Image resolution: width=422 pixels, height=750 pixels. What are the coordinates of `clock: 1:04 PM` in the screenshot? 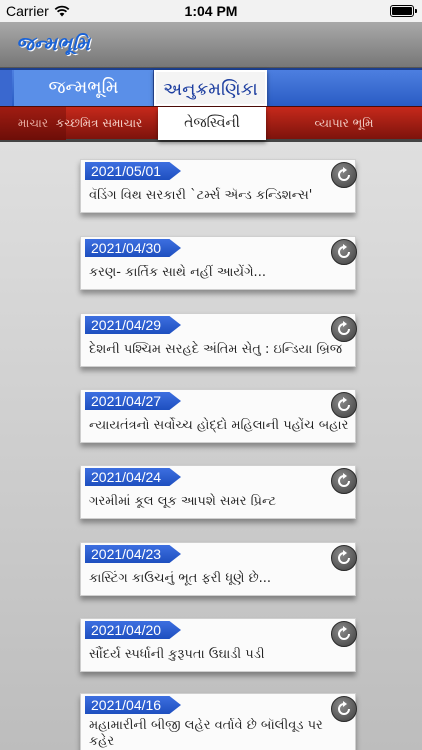 It's located at (211, 11).